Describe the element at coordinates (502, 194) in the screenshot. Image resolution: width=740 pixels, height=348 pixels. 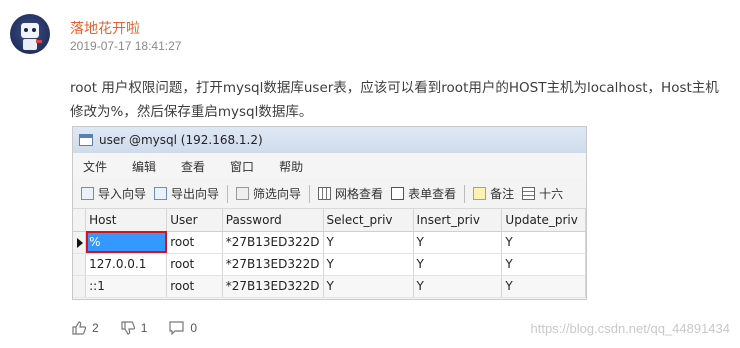
I see `note-label: 备注` at that location.